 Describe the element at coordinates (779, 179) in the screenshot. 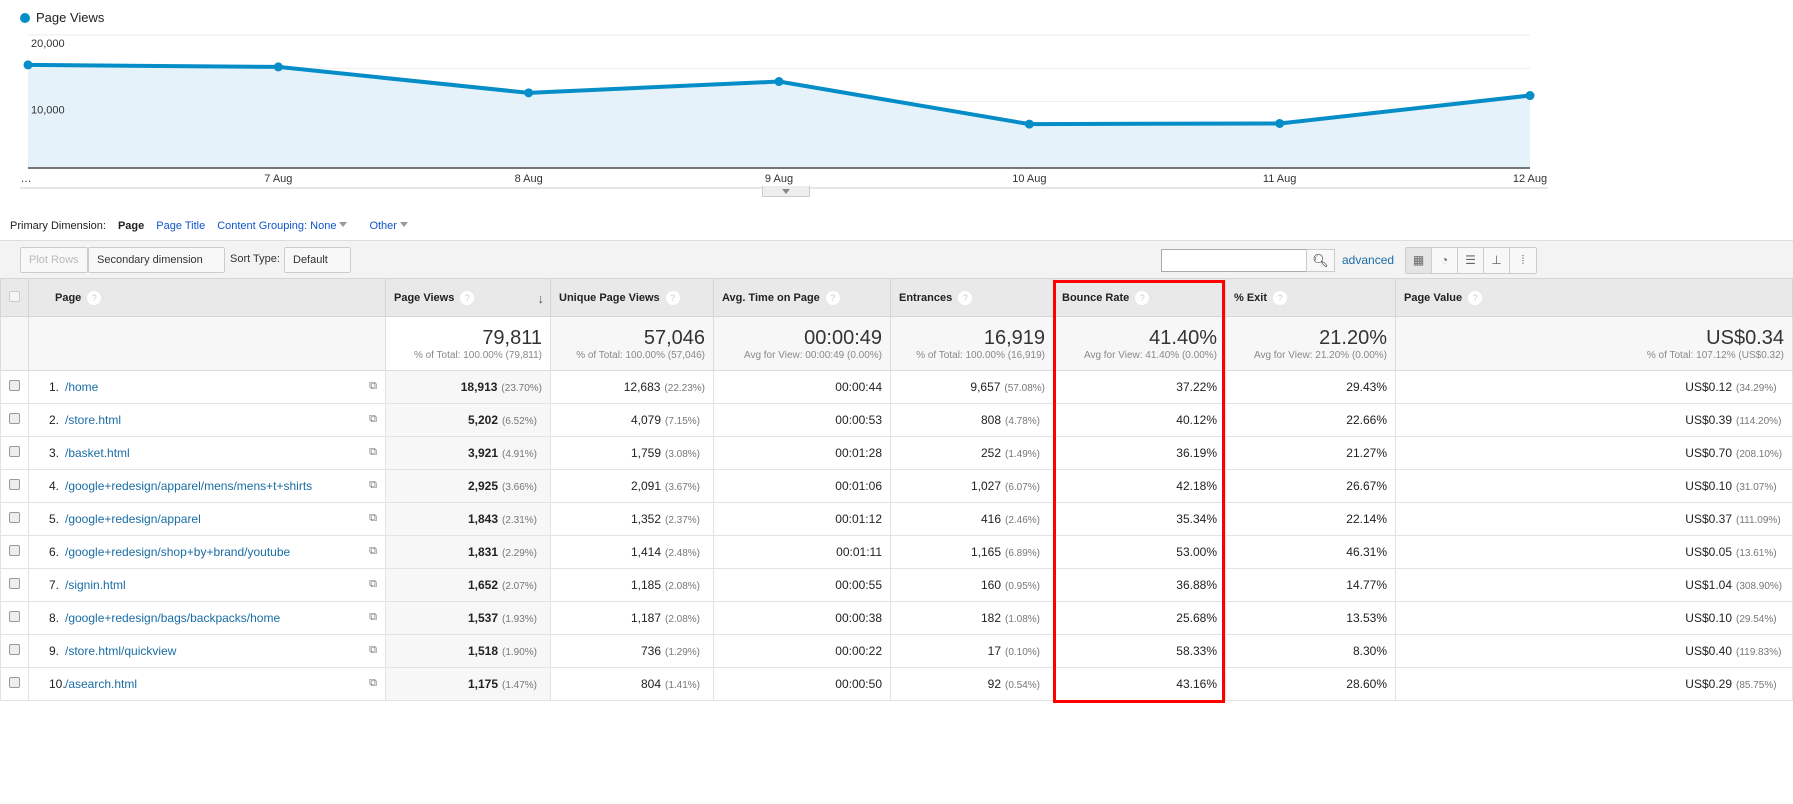

I see `x-tick-label: 9 Aug` at that location.